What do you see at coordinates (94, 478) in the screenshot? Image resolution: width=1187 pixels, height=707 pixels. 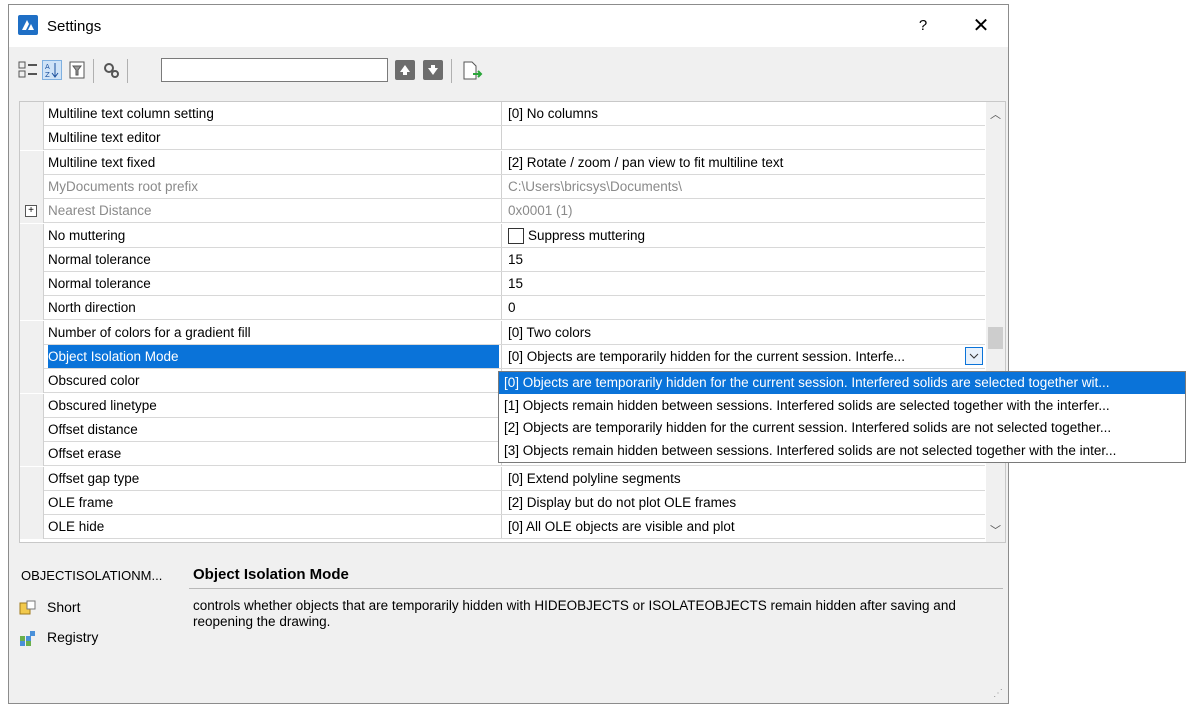 I see `setting-name: Offset gap type` at bounding box center [94, 478].